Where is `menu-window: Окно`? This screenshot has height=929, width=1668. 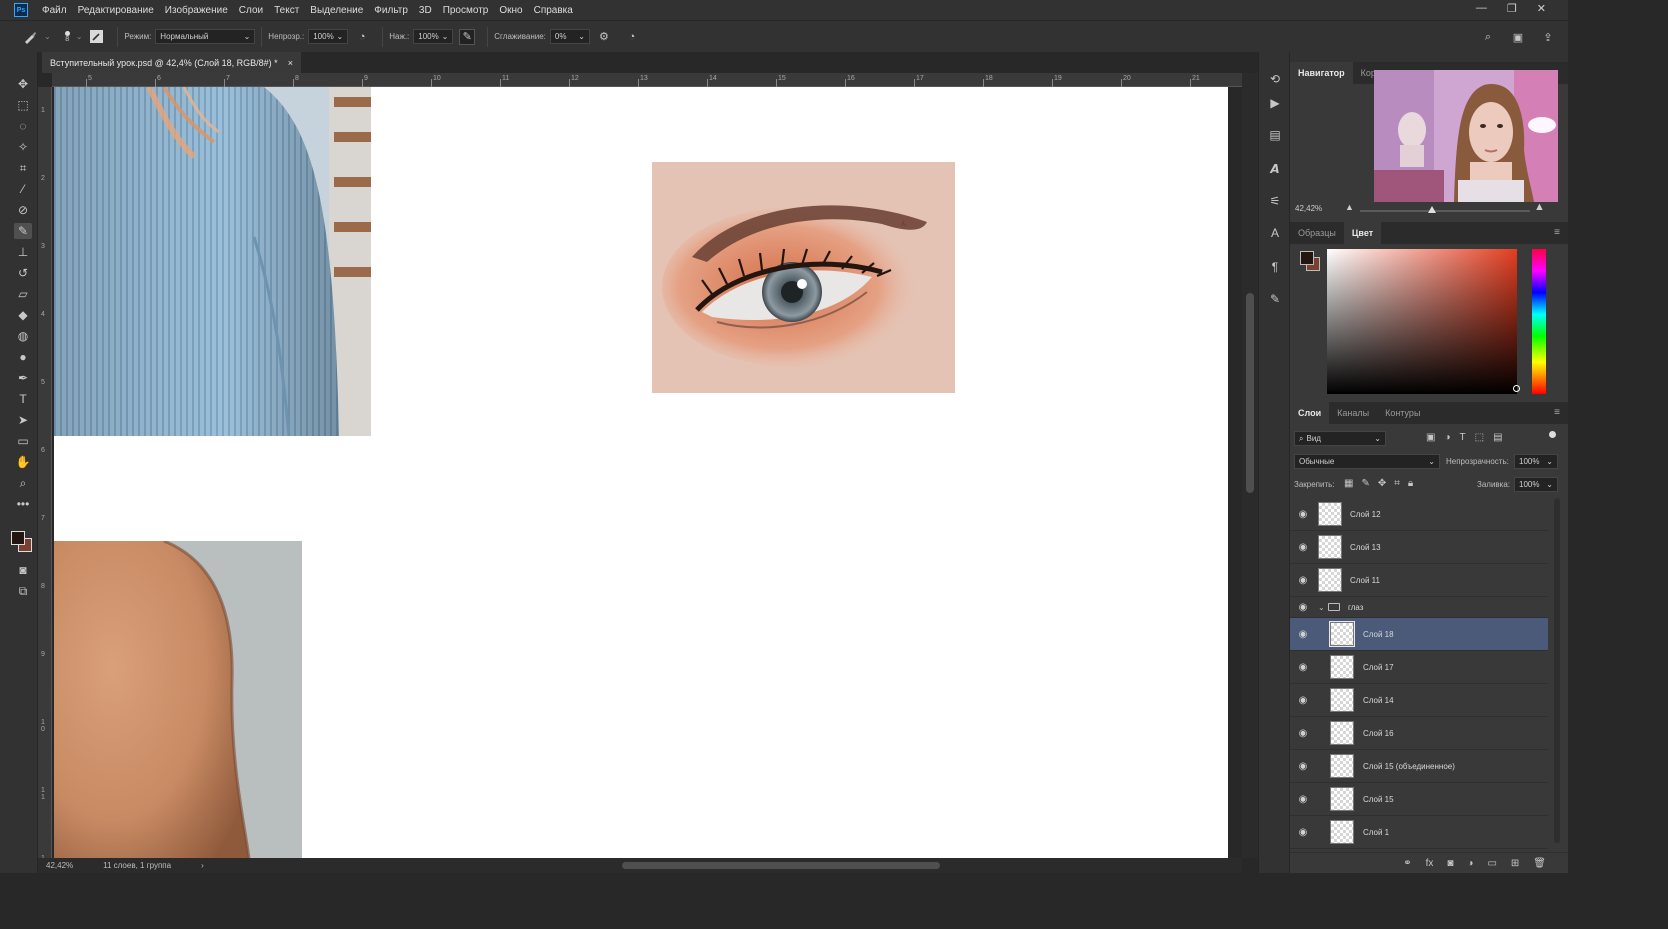 menu-window: Окно is located at coordinates (510, 10).